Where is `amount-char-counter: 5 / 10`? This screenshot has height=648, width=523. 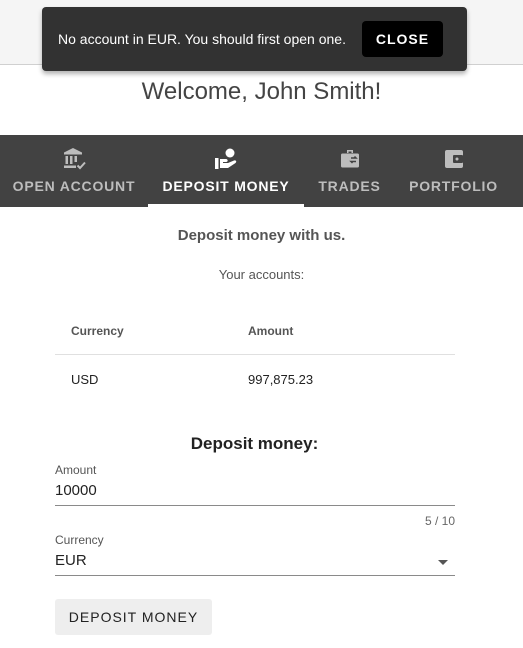
amount-char-counter: 5 / 10 is located at coordinates (439, 521).